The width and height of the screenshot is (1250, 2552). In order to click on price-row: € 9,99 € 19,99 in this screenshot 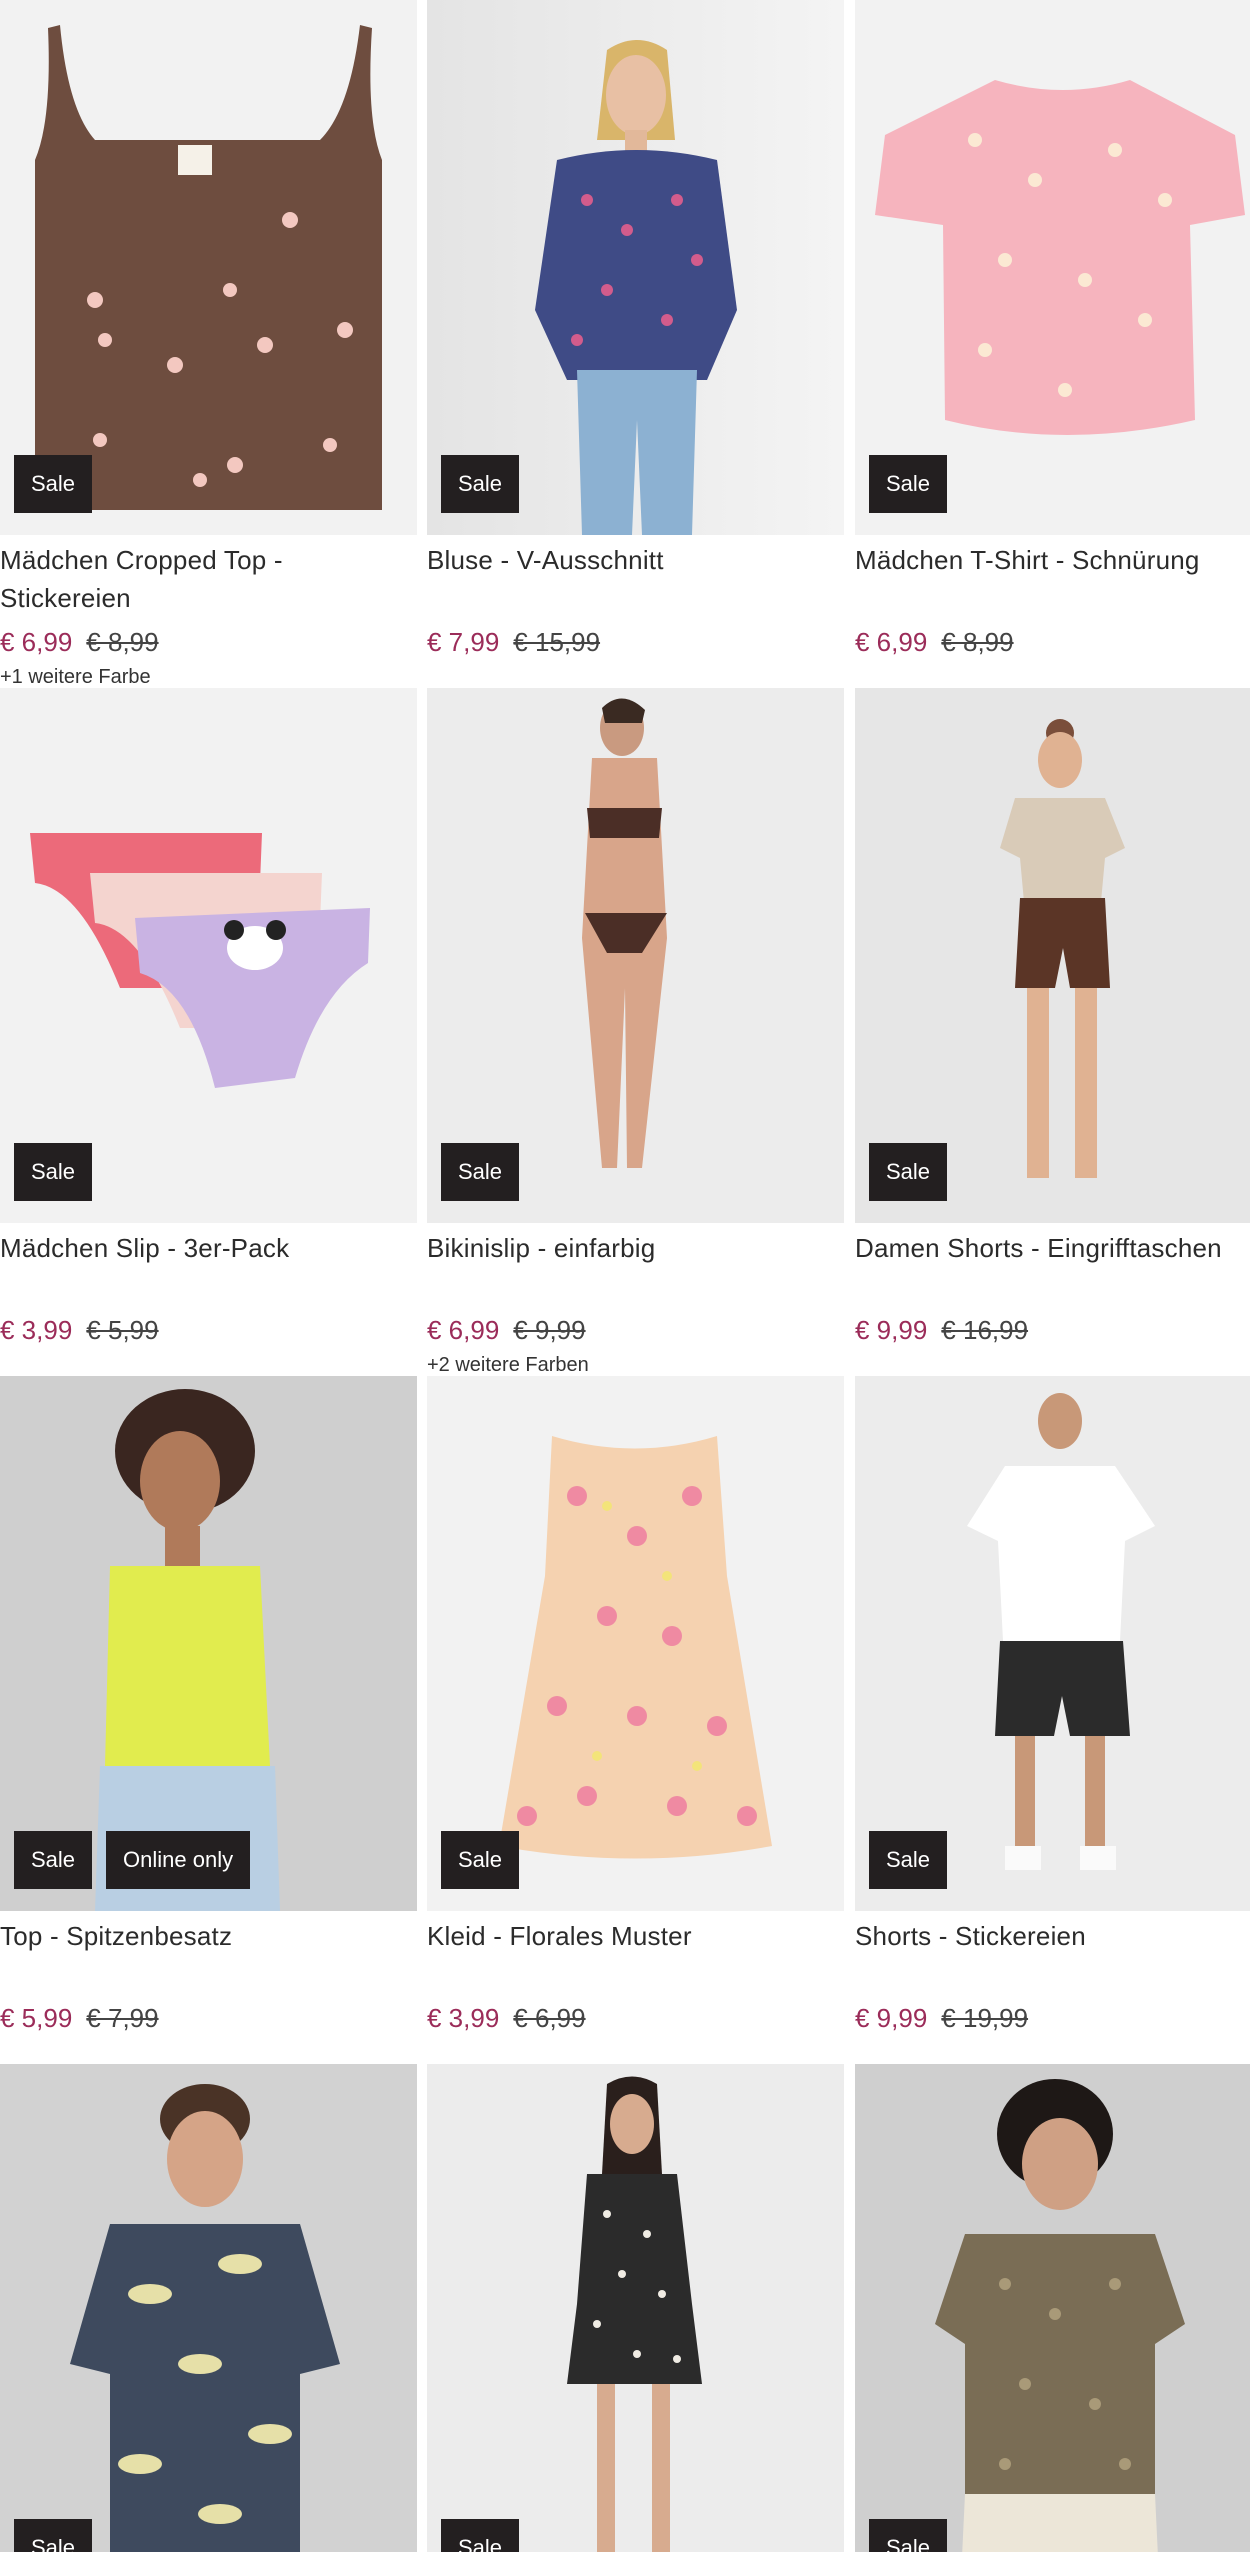, I will do `click(1052, 2018)`.